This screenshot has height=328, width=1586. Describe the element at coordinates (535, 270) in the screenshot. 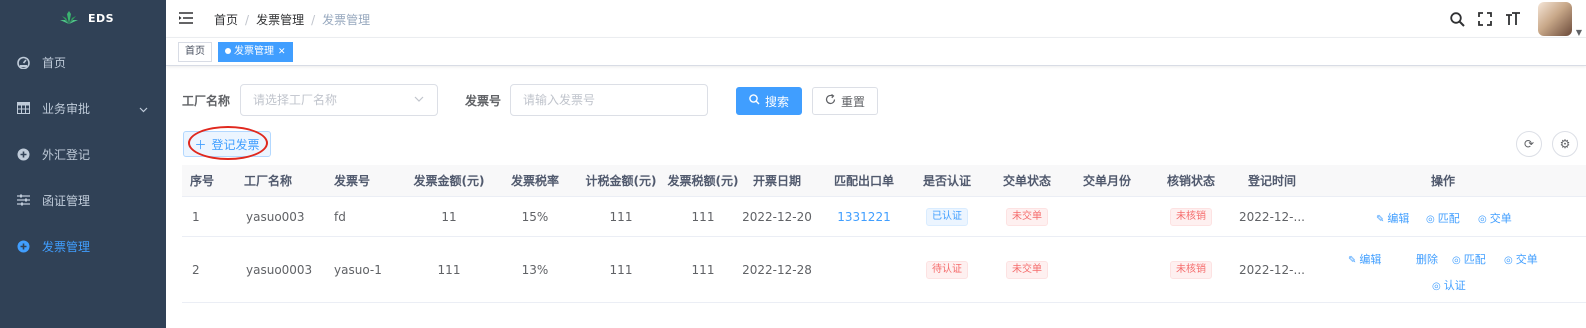

I see `cell-tax-rate: 13%` at that location.